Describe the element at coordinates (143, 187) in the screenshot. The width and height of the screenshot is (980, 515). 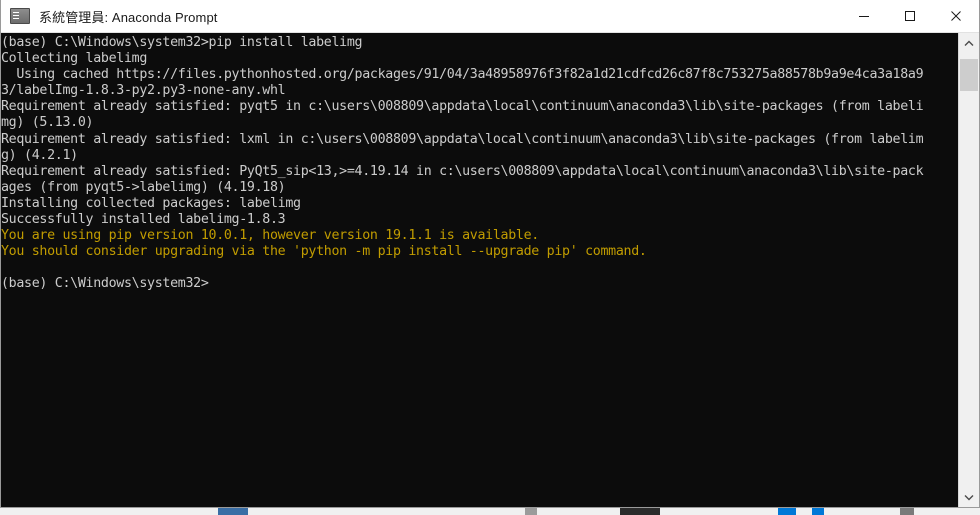
I see `console-line: ages (from pyqt5->labelimg) (4.19.18)` at that location.